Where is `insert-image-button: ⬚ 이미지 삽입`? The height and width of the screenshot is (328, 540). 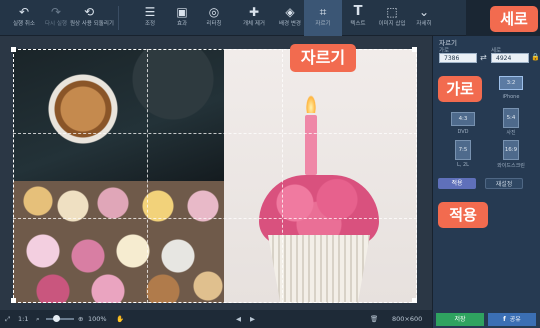 insert-image-button: ⬚ 이미지 삽입 is located at coordinates (392, 18).